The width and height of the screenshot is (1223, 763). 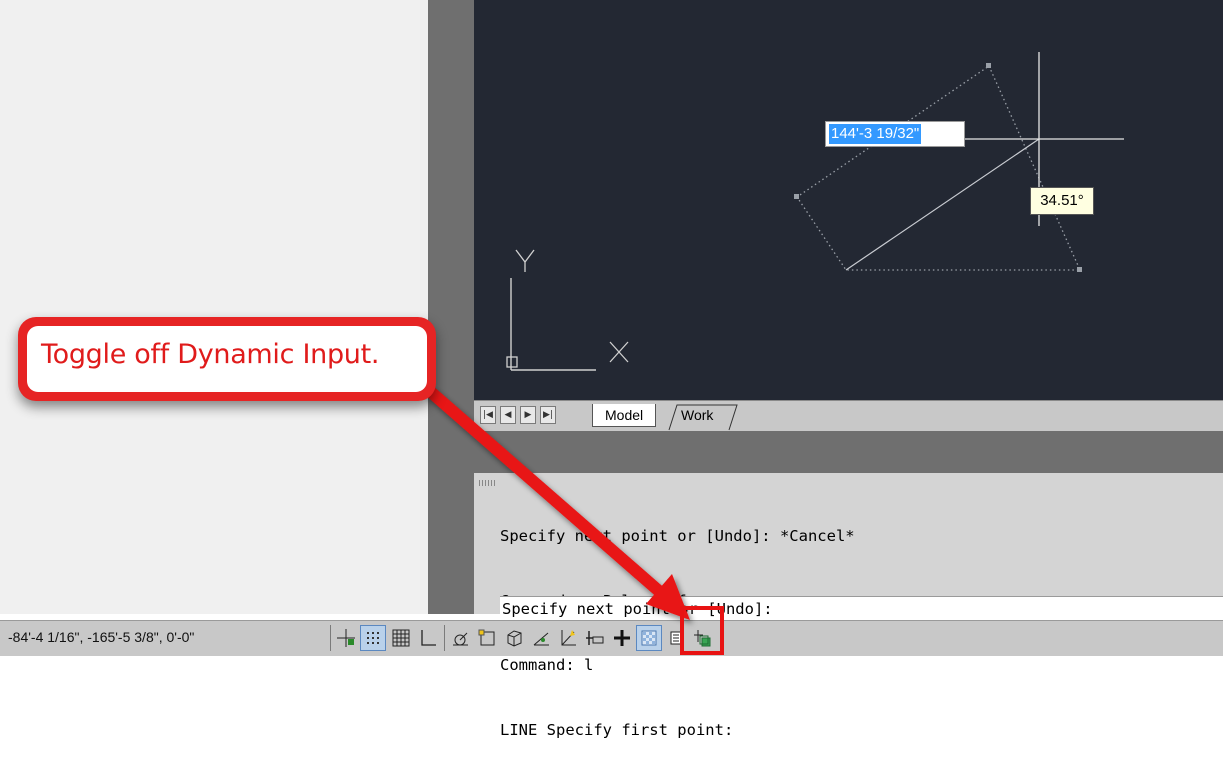 I want to click on annotation-callout-text: Toggle off Dynamic Input., so click(x=210, y=354).